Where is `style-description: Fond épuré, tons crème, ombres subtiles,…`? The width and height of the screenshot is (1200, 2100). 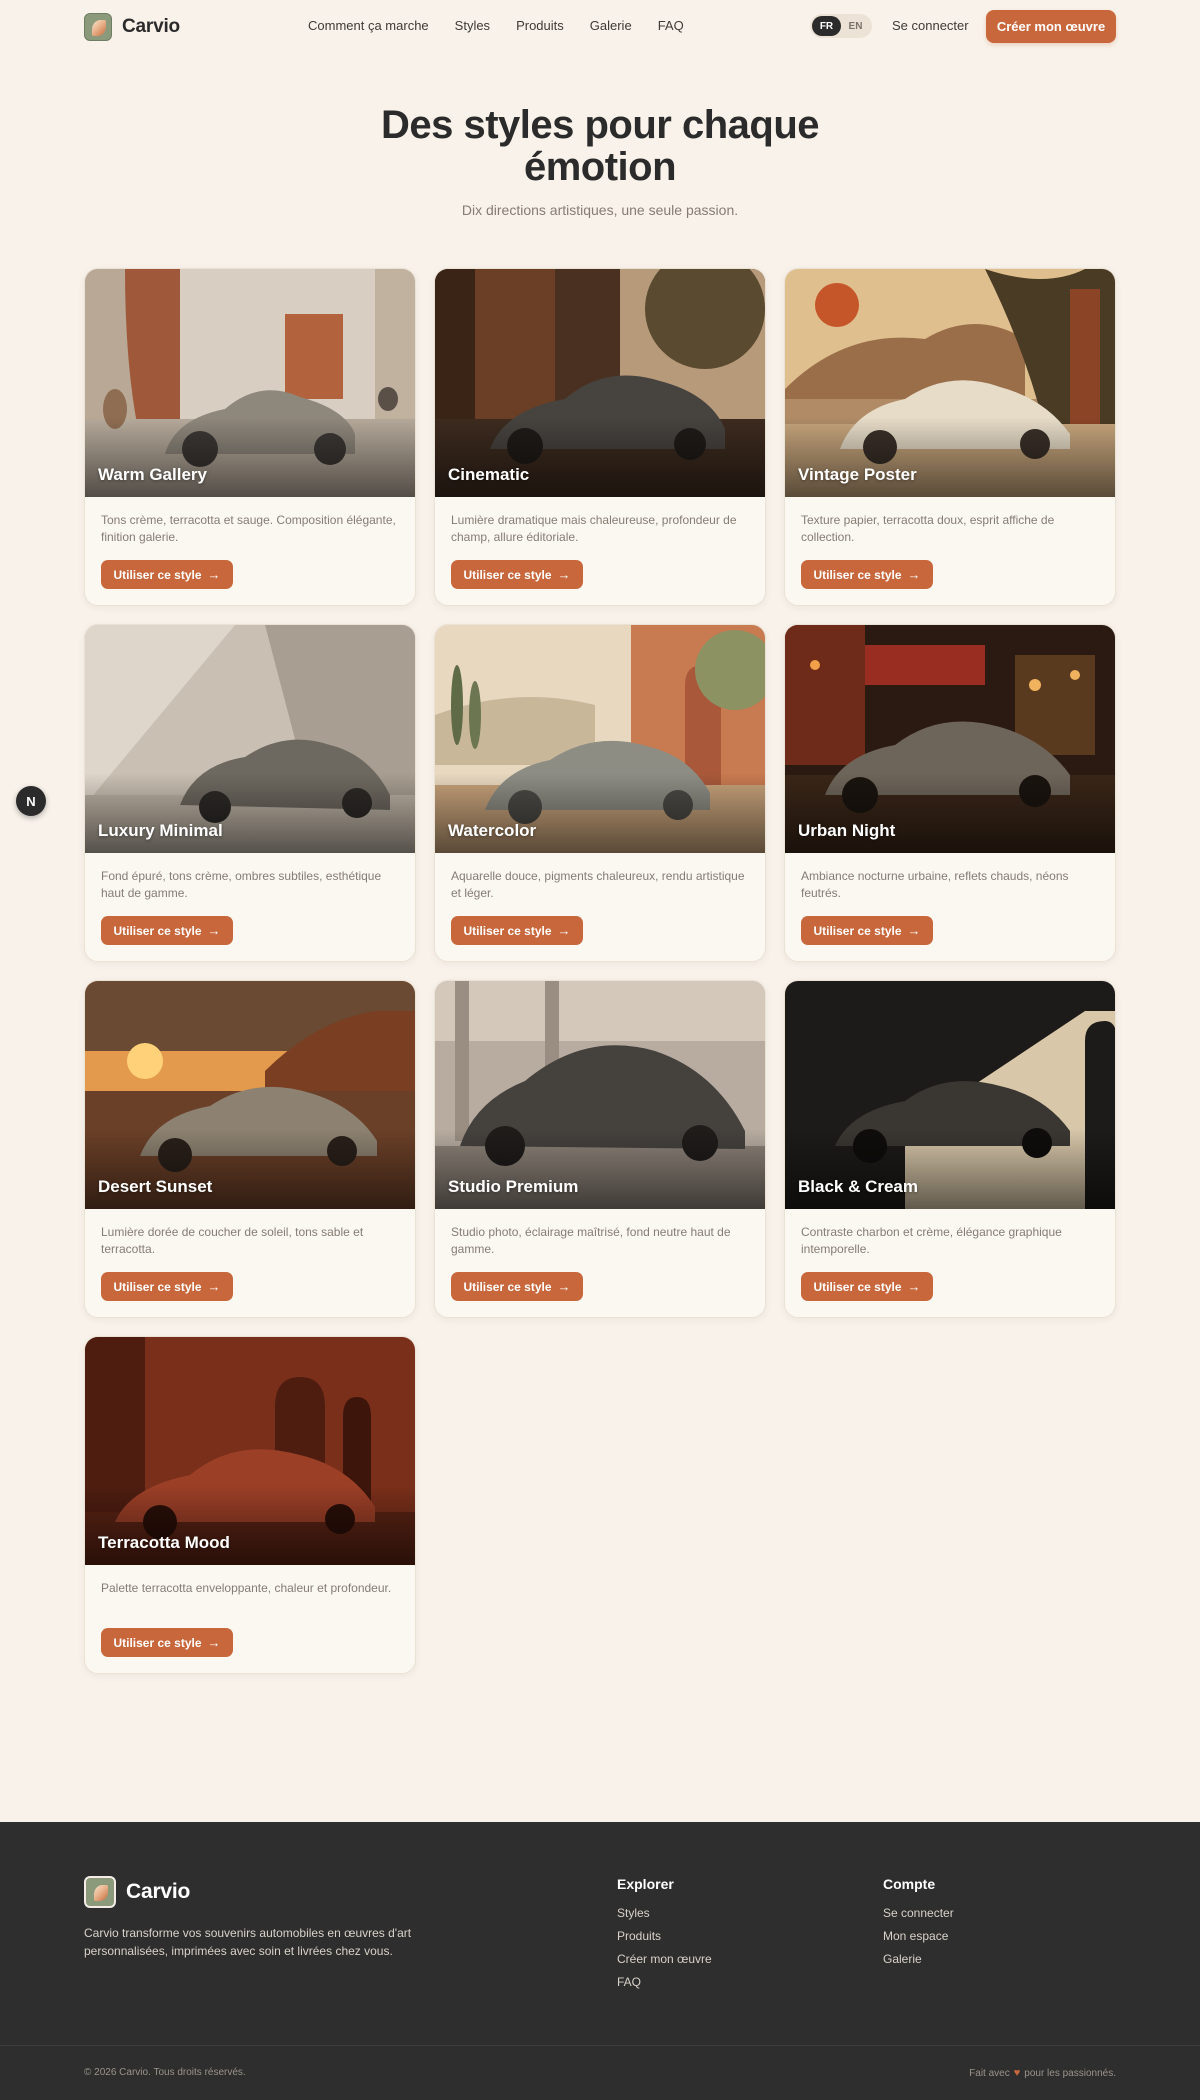
style-description: Fond épuré, tons crème, ombres subtiles,… is located at coordinates (241, 884).